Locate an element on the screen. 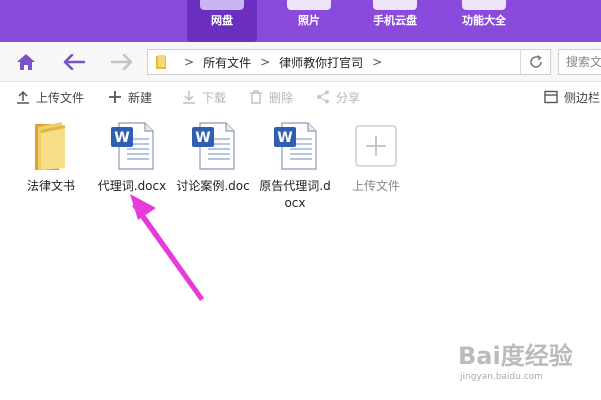 This screenshot has width=601, height=400. refresh-icon is located at coordinates (535, 61).